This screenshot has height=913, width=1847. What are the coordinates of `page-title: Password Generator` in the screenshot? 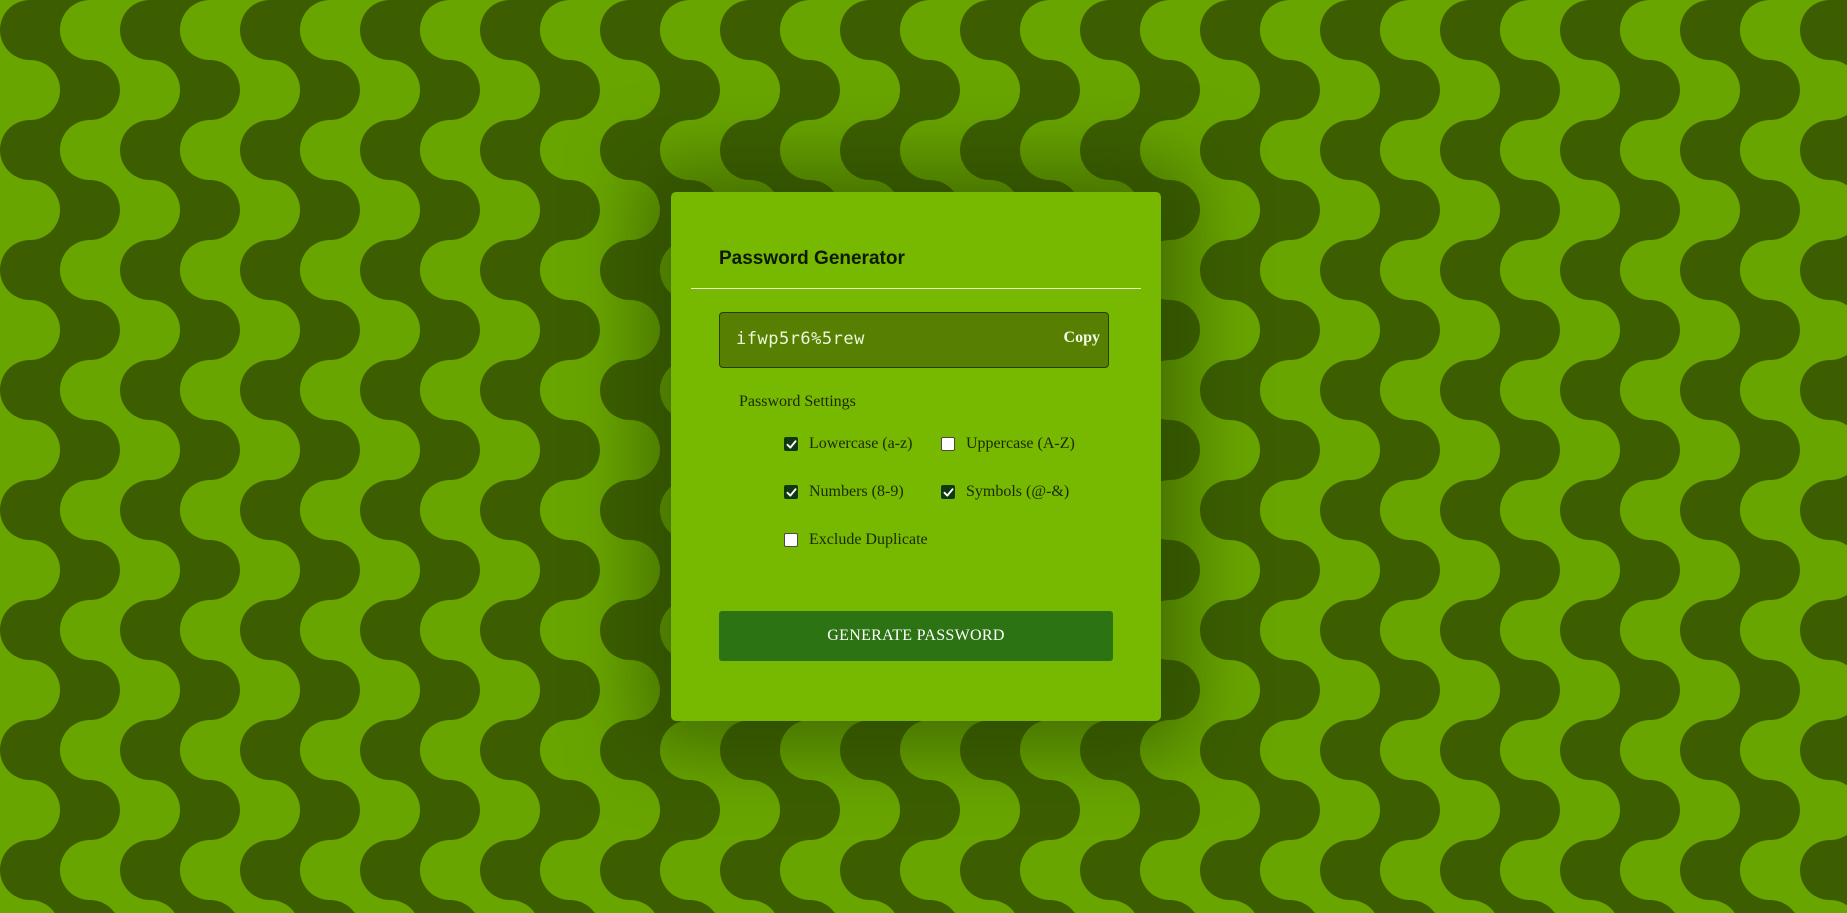 It's located at (812, 258).